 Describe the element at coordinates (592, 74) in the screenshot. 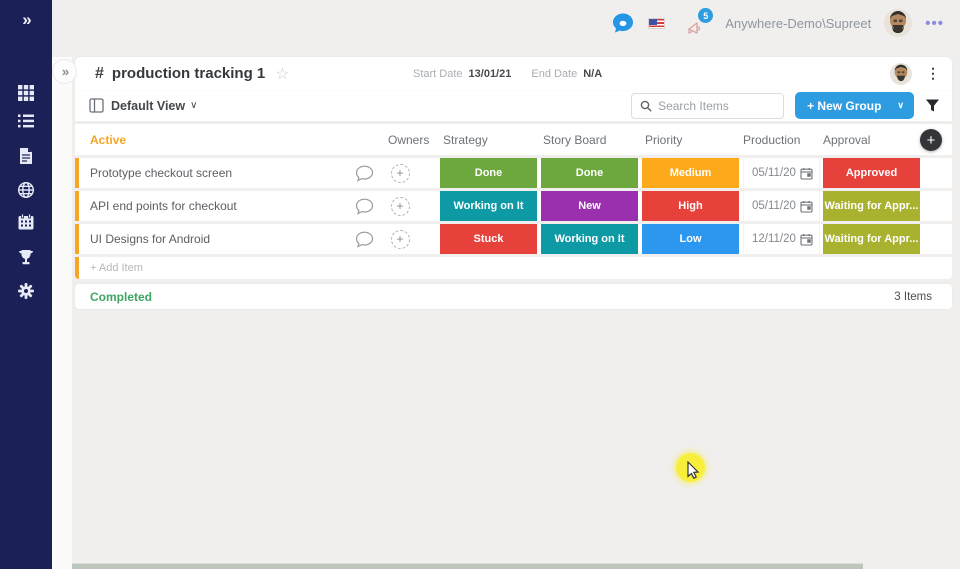

I see `end-date-value: N/A` at that location.